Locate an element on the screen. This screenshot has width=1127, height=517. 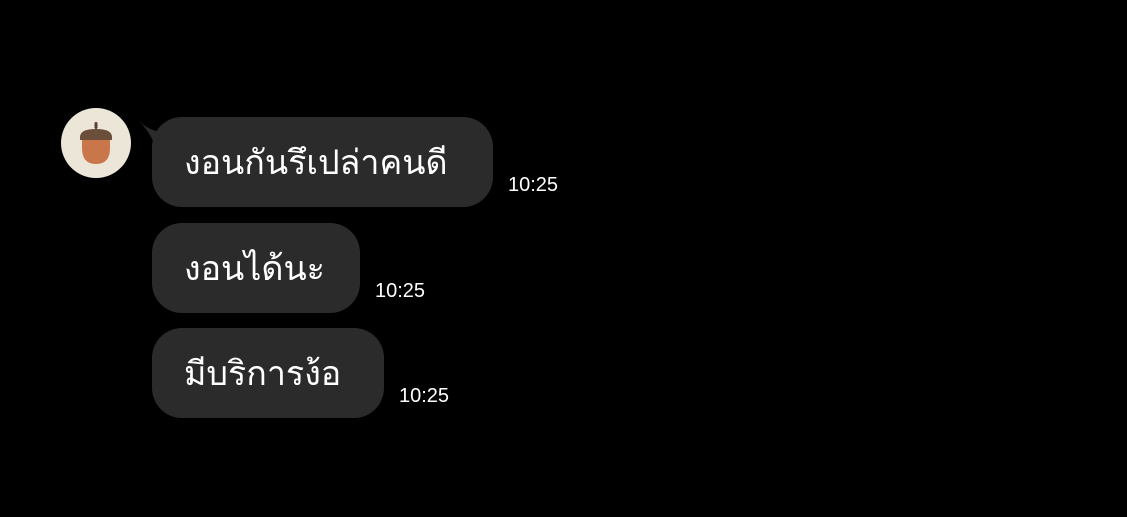
message-bubble: งอนได้นะ is located at coordinates (256, 268).